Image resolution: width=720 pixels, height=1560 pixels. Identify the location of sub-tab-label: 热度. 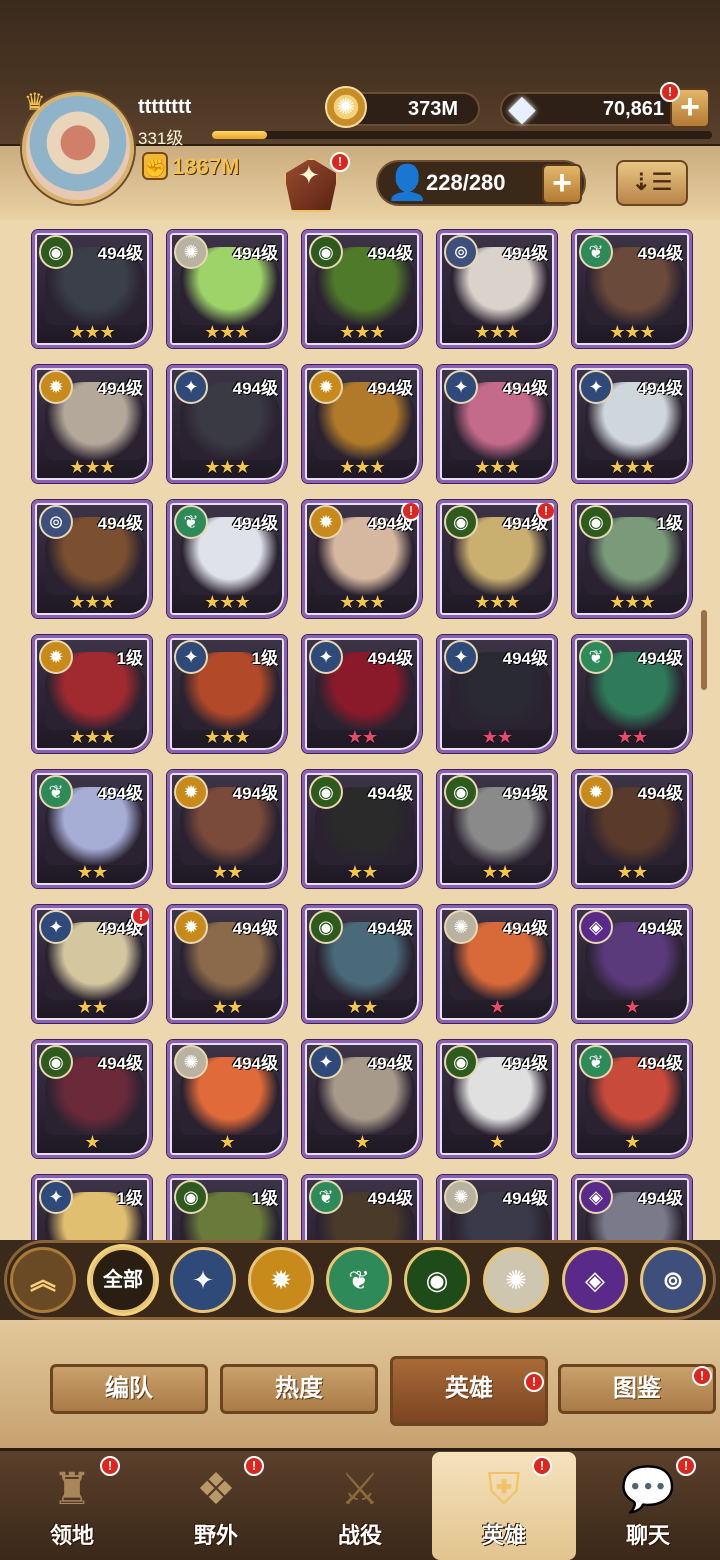
(299, 1388).